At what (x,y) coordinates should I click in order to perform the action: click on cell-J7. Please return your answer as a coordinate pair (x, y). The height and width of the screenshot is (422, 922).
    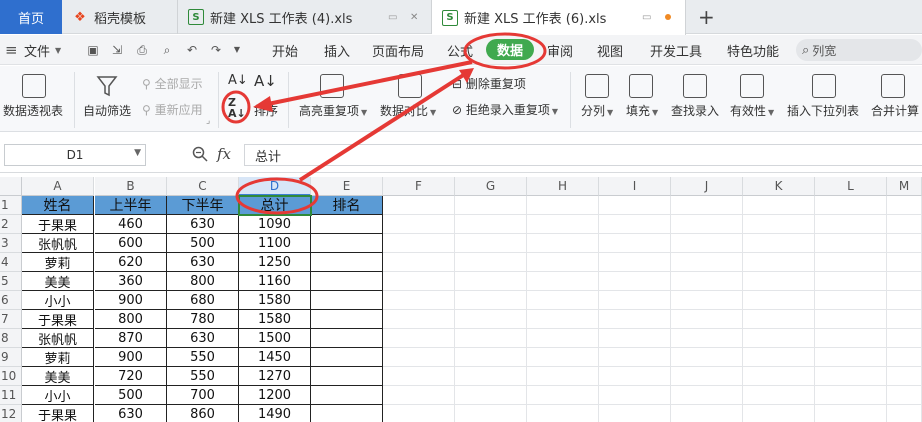
    Looking at the image, I should click on (707, 319).